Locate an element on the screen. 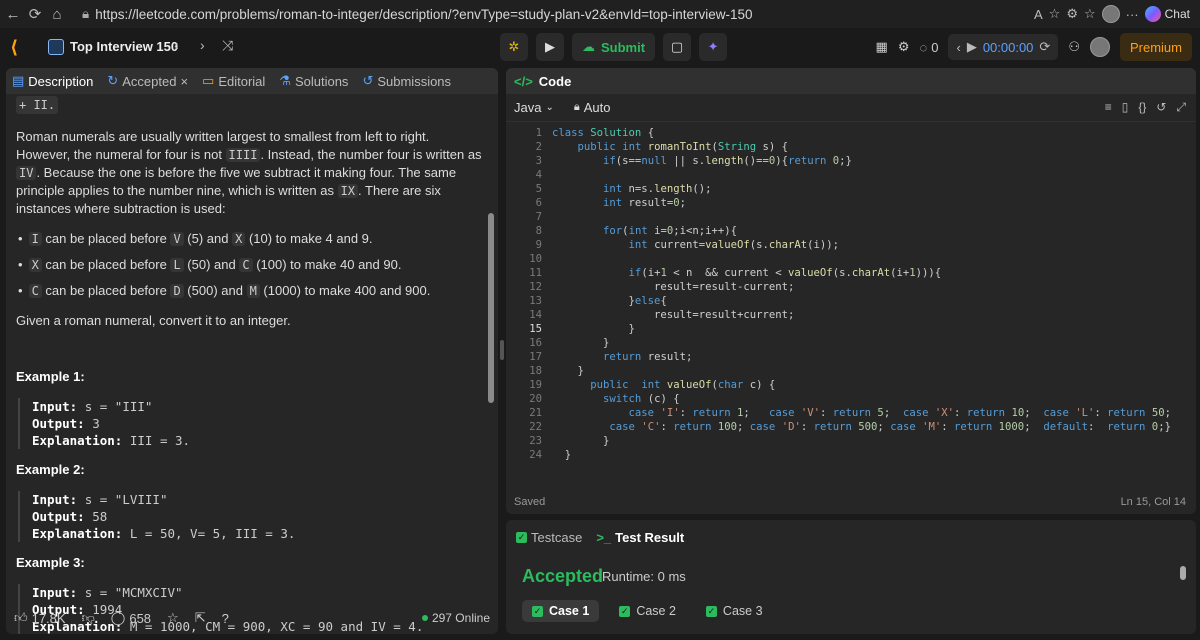 The width and height of the screenshot is (1200, 640). top-snippet: + II. is located at coordinates (37, 105).